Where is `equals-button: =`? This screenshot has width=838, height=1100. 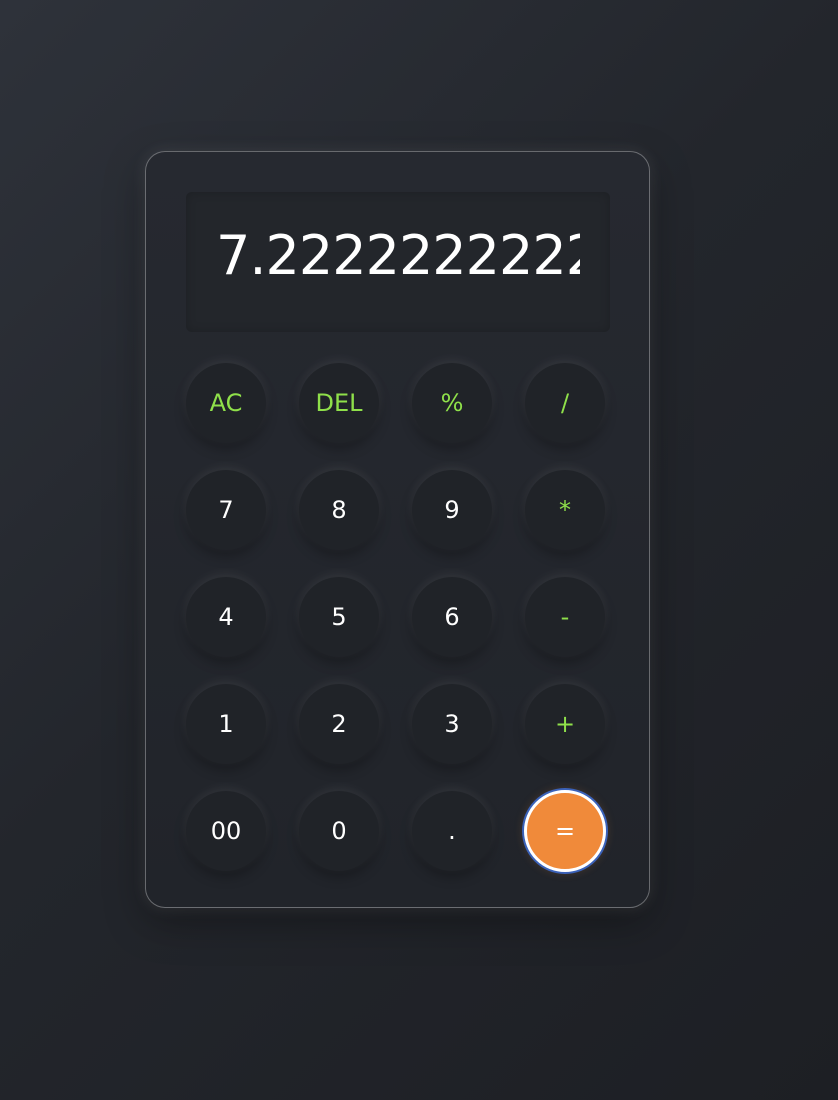 equals-button: = is located at coordinates (565, 831).